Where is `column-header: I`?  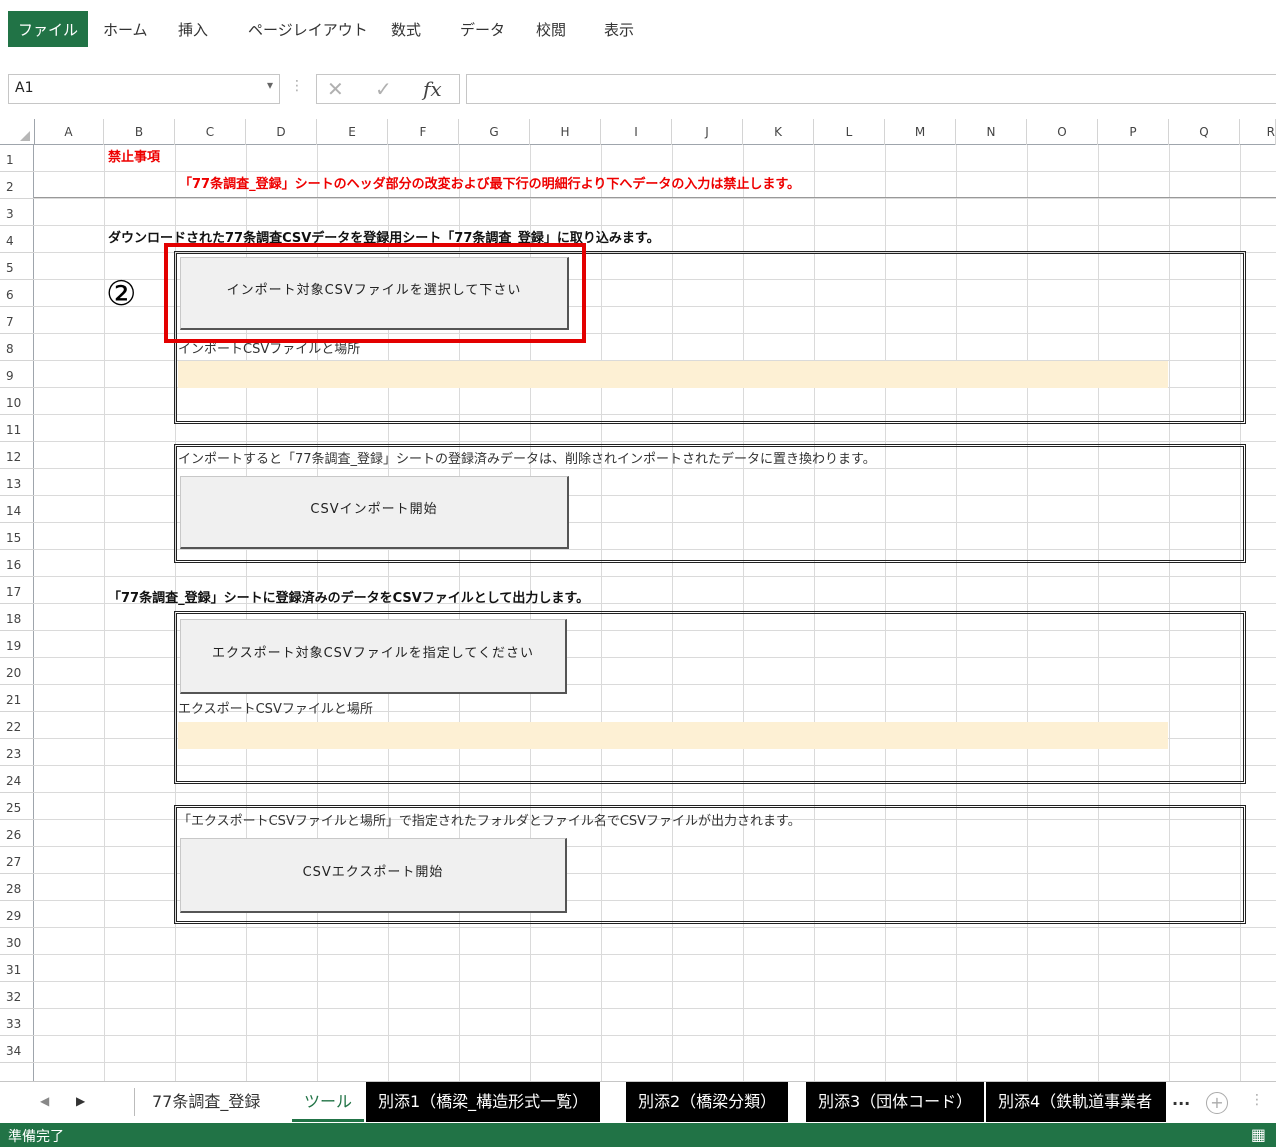
column-header: I is located at coordinates (636, 132).